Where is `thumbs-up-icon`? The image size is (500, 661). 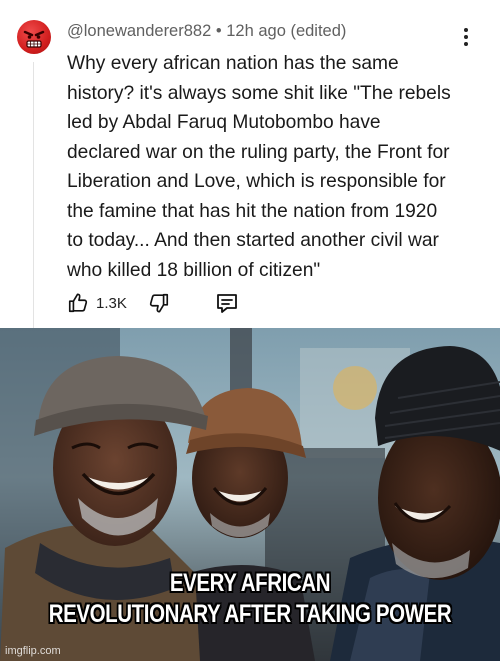 thumbs-up-icon is located at coordinates (78, 303).